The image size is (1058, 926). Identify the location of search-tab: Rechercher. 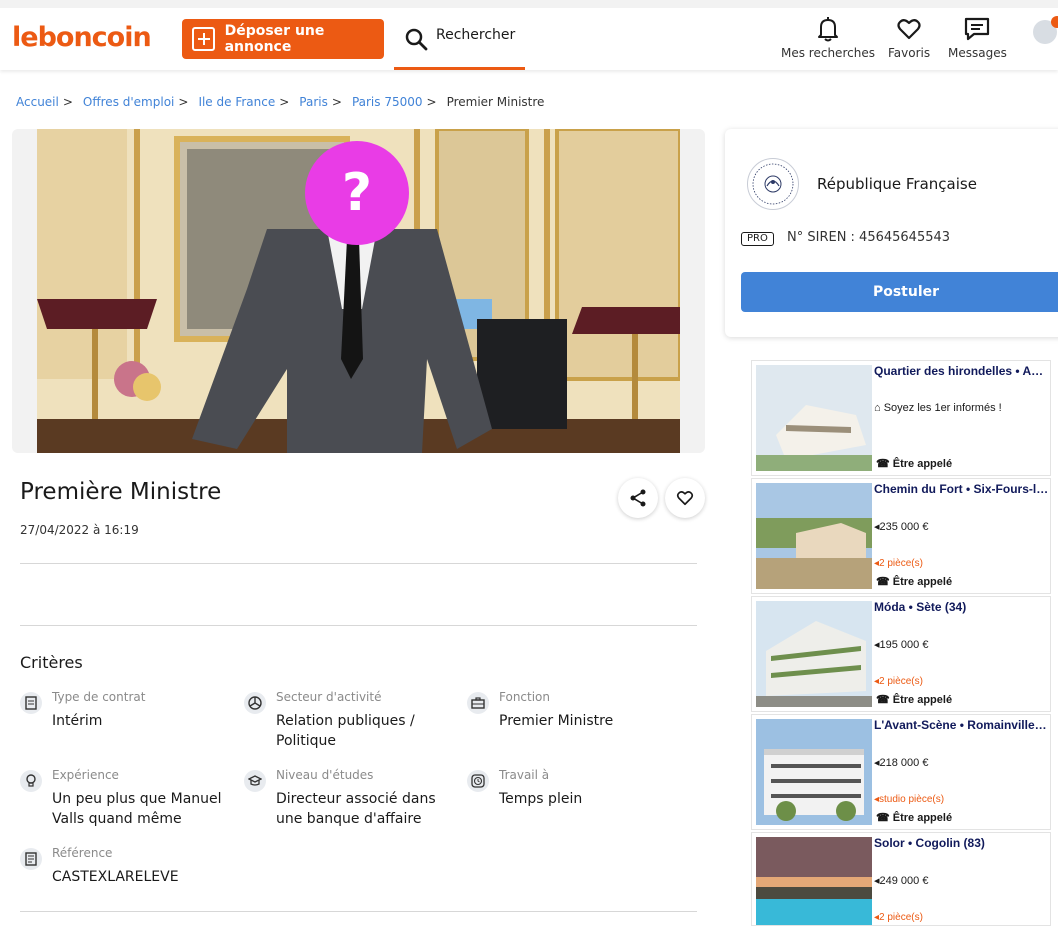
(459, 44).